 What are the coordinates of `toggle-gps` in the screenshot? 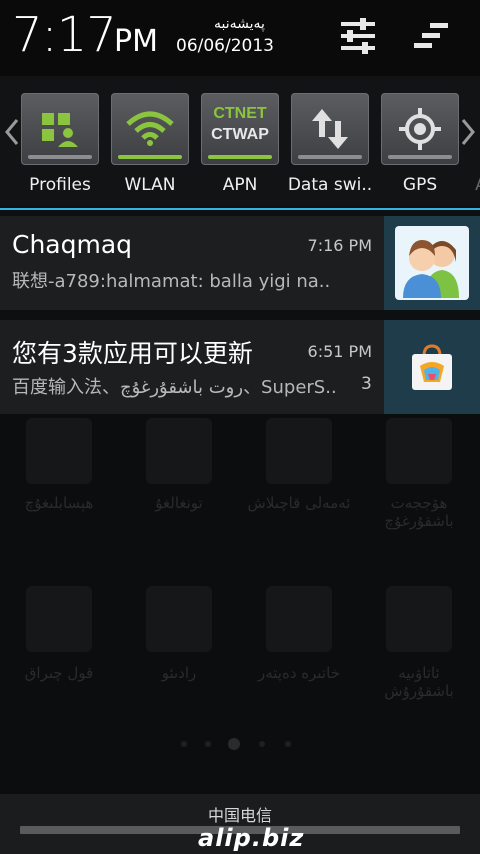 It's located at (420, 129).